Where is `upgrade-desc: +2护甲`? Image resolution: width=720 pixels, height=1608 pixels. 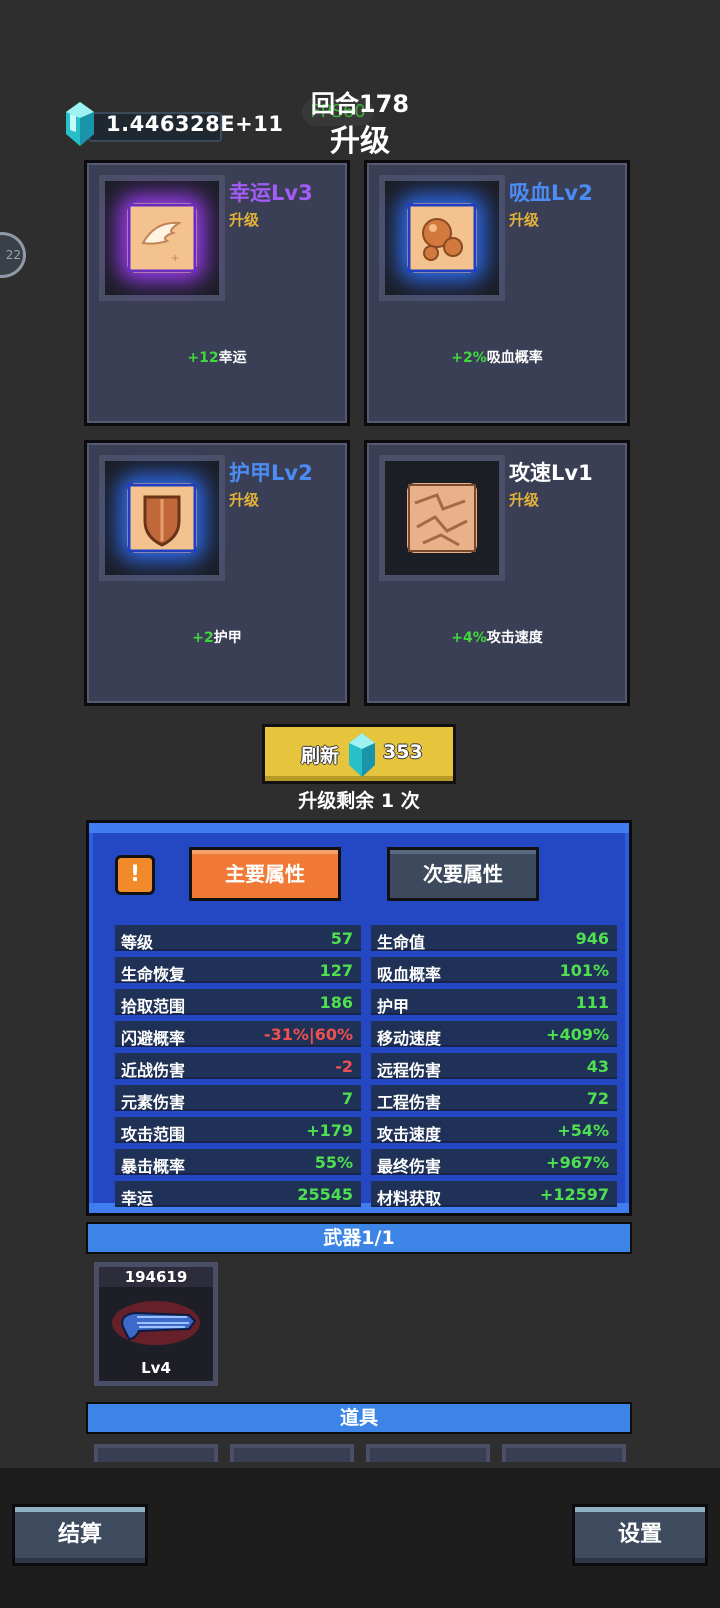 upgrade-desc: +2护甲 is located at coordinates (217, 638).